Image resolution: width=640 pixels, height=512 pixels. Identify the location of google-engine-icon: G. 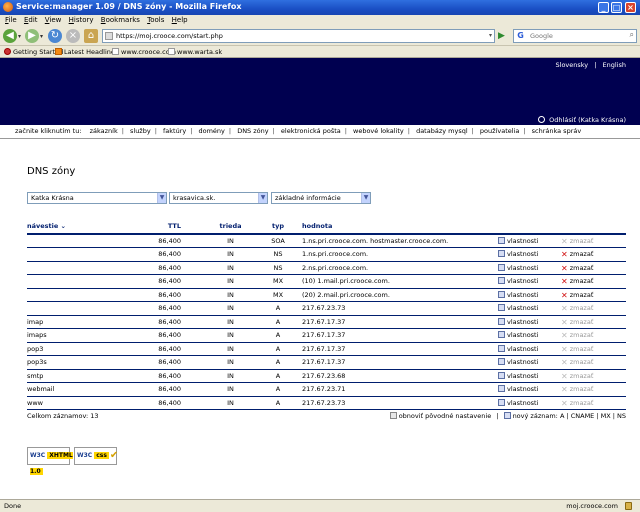
(520, 36).